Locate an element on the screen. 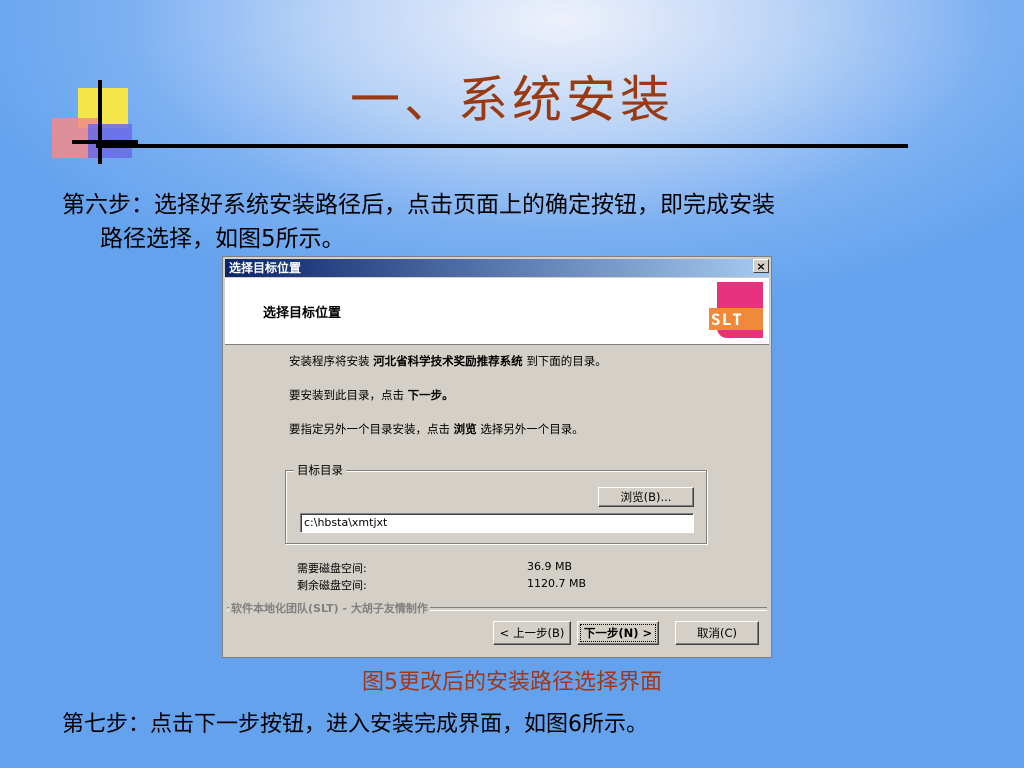  destination-folder-group: 目标目录 浏览(B)... c:\hbsta\xmtjxt is located at coordinates (496, 503).